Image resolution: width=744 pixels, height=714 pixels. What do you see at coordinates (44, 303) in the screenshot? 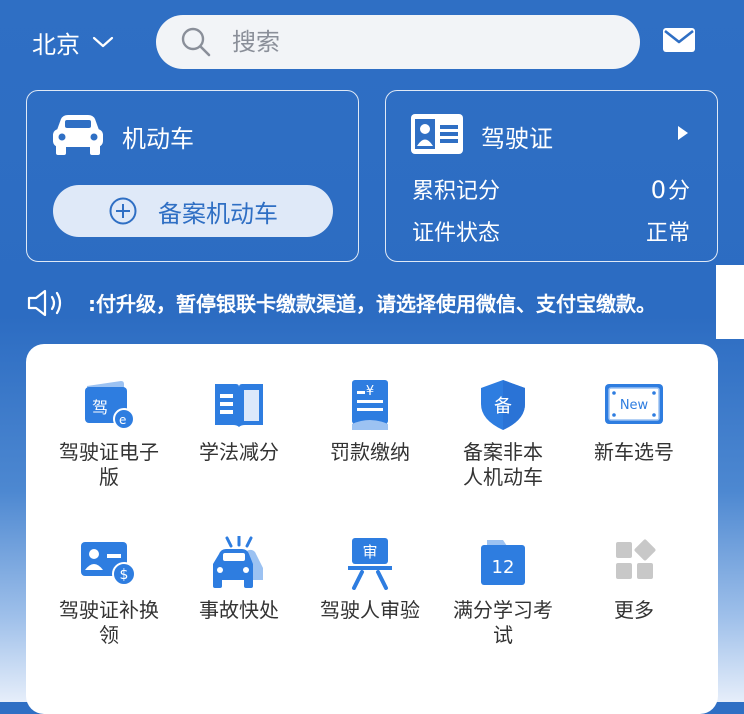
I see `speaker-icon` at bounding box center [44, 303].